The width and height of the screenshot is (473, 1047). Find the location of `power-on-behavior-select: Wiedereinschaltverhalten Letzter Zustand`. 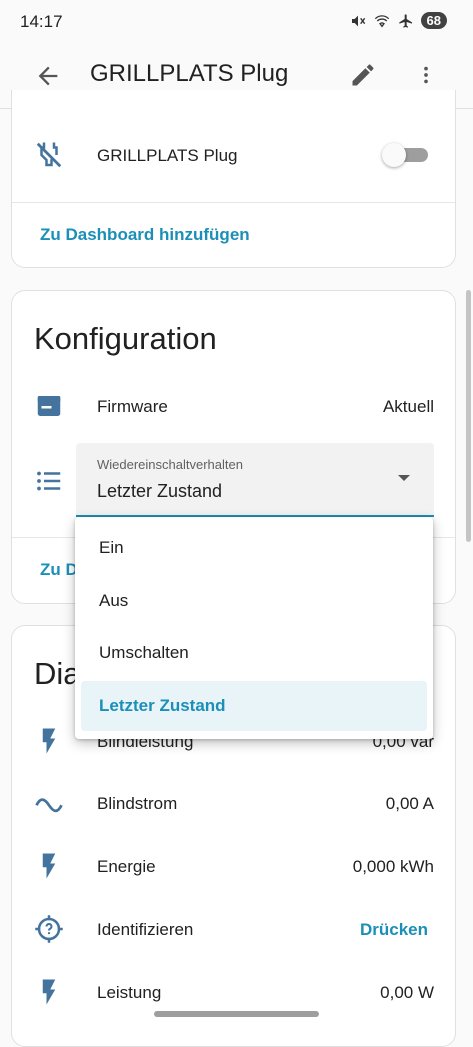

power-on-behavior-select: Wiedereinschaltverhalten Letzter Zustand is located at coordinates (255, 480).